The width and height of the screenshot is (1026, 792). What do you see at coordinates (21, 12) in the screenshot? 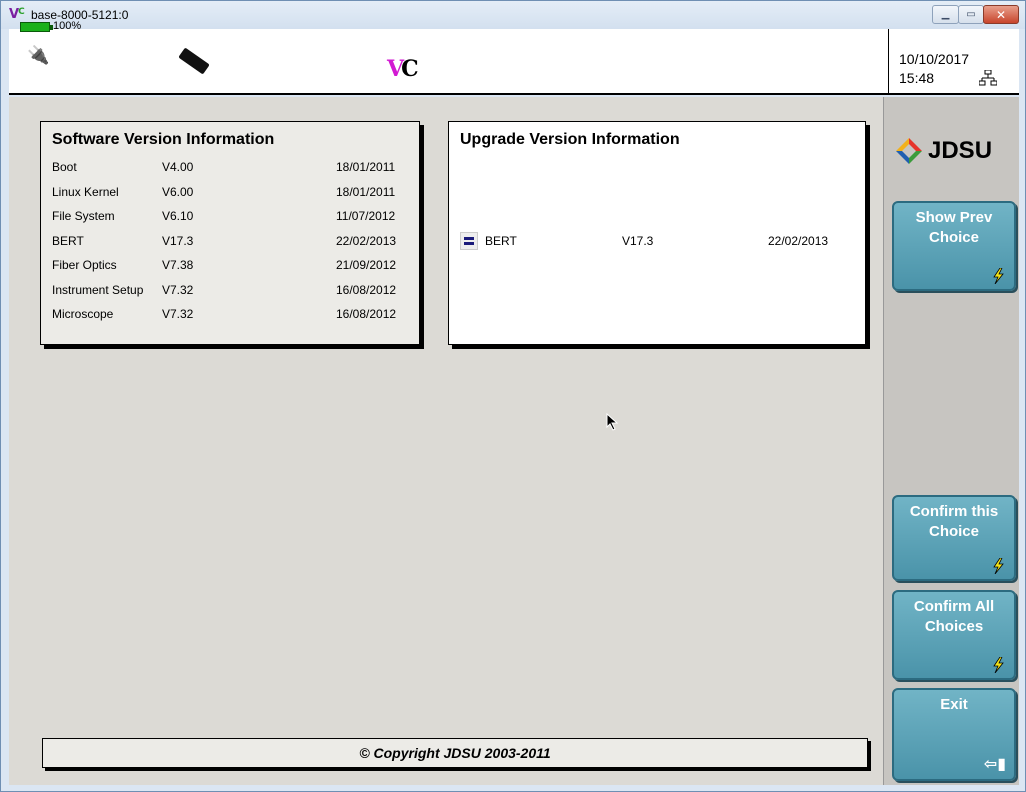
I see `app-icon-superscript: C` at bounding box center [21, 12].